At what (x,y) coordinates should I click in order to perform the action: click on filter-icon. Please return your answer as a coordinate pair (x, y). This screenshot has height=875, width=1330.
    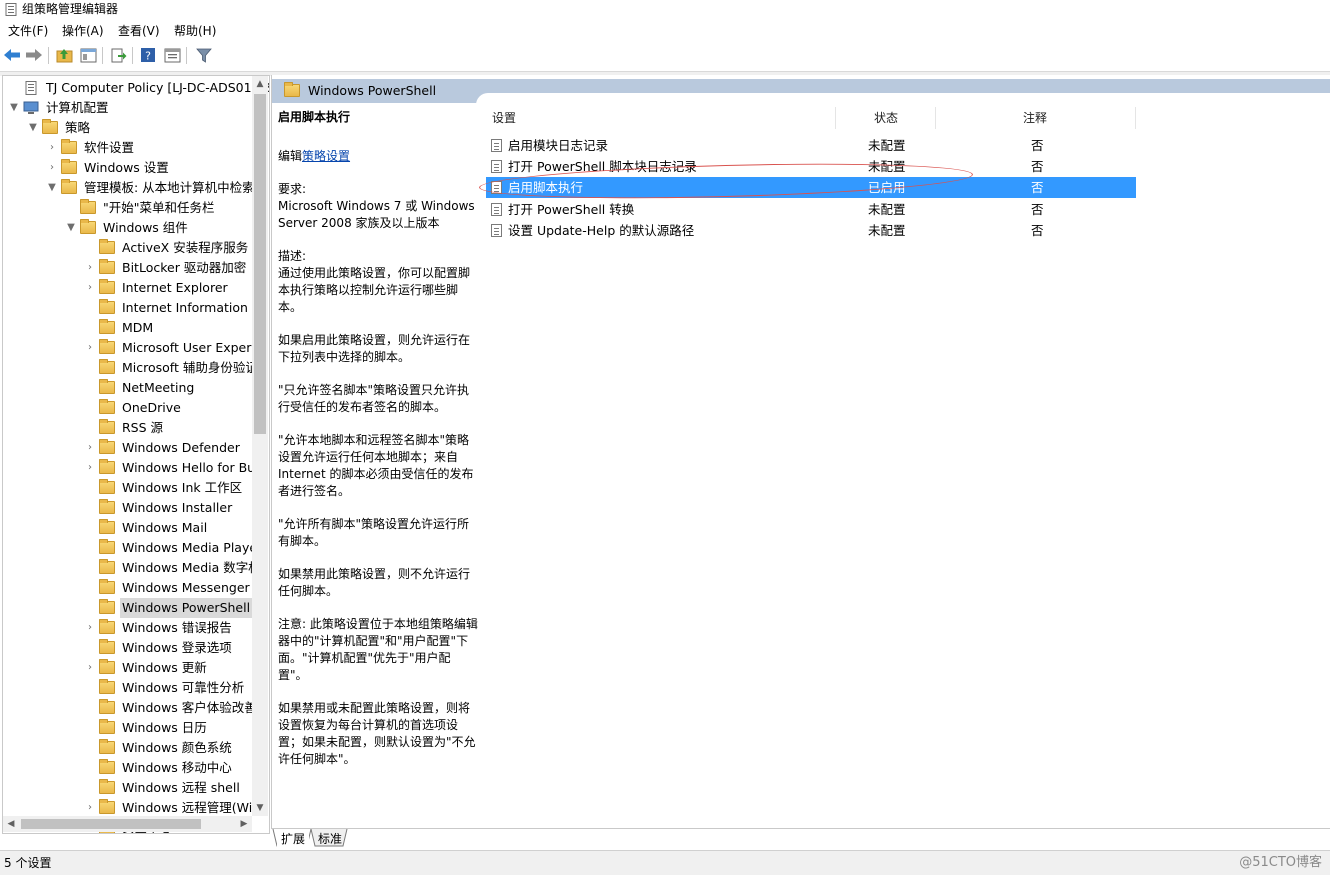
    Looking at the image, I should click on (204, 55).